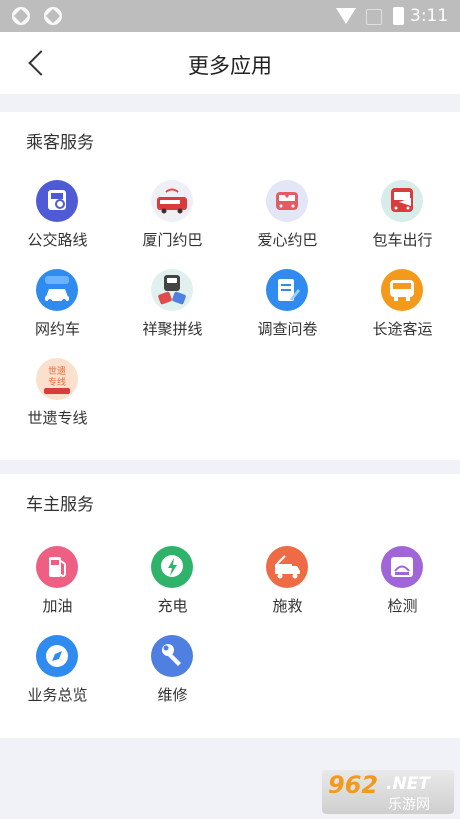 The image size is (460, 819). Describe the element at coordinates (398, 16) in the screenshot. I see `battery-icon` at that location.